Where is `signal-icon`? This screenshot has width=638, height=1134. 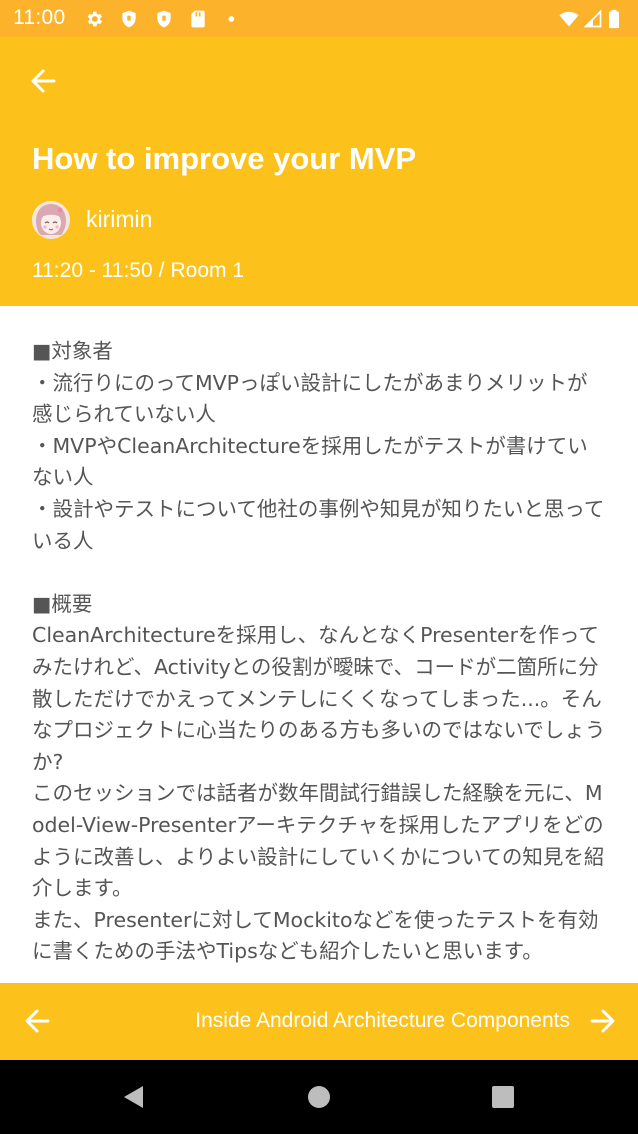 signal-icon is located at coordinates (592, 18).